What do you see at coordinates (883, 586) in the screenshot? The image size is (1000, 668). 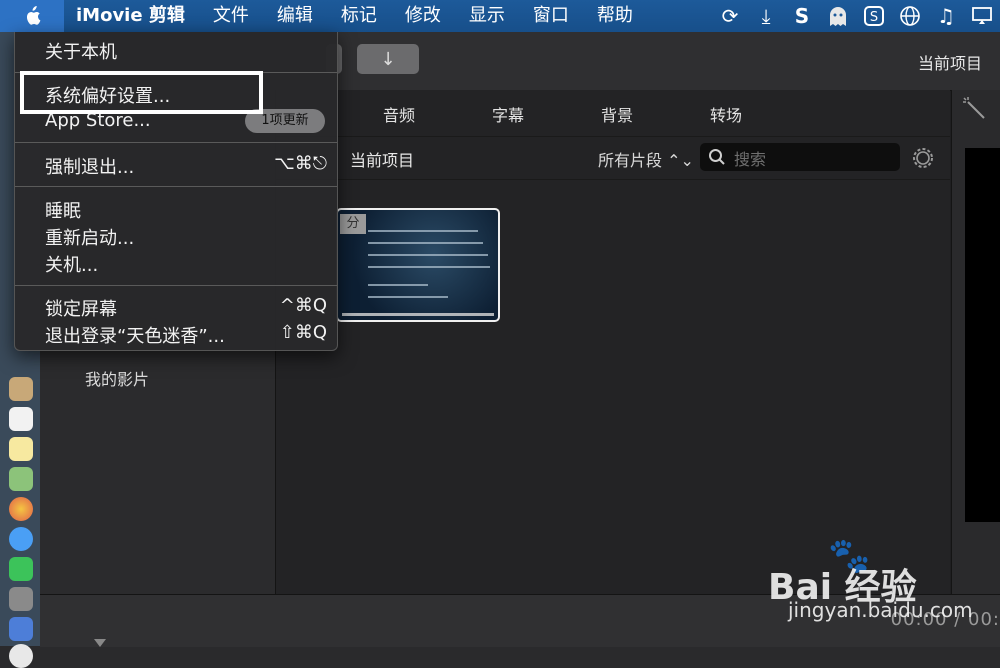 I see `watermark: 🐾 Bai 经验 jingyan.baidu.com` at bounding box center [883, 586].